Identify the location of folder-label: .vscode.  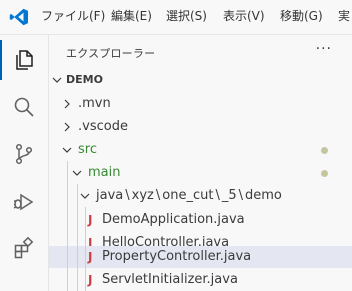
(103, 126).